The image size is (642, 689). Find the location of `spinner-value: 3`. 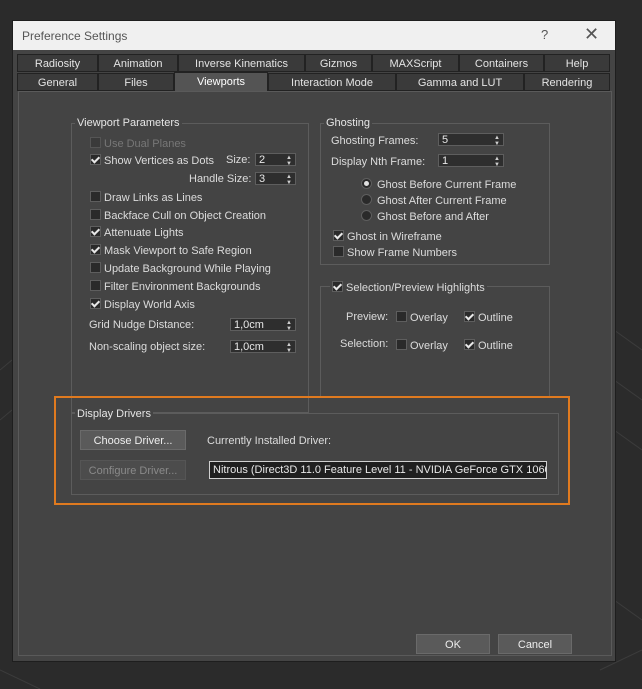

spinner-value: 3 is located at coordinates (262, 179).